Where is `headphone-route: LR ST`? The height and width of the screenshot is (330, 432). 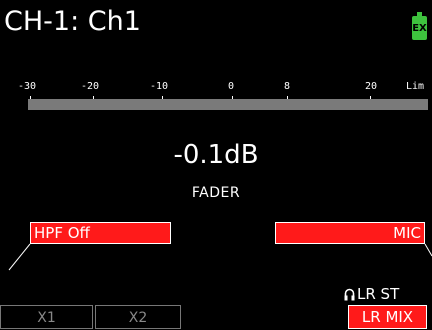 headphone-route: LR ST is located at coordinates (371, 294).